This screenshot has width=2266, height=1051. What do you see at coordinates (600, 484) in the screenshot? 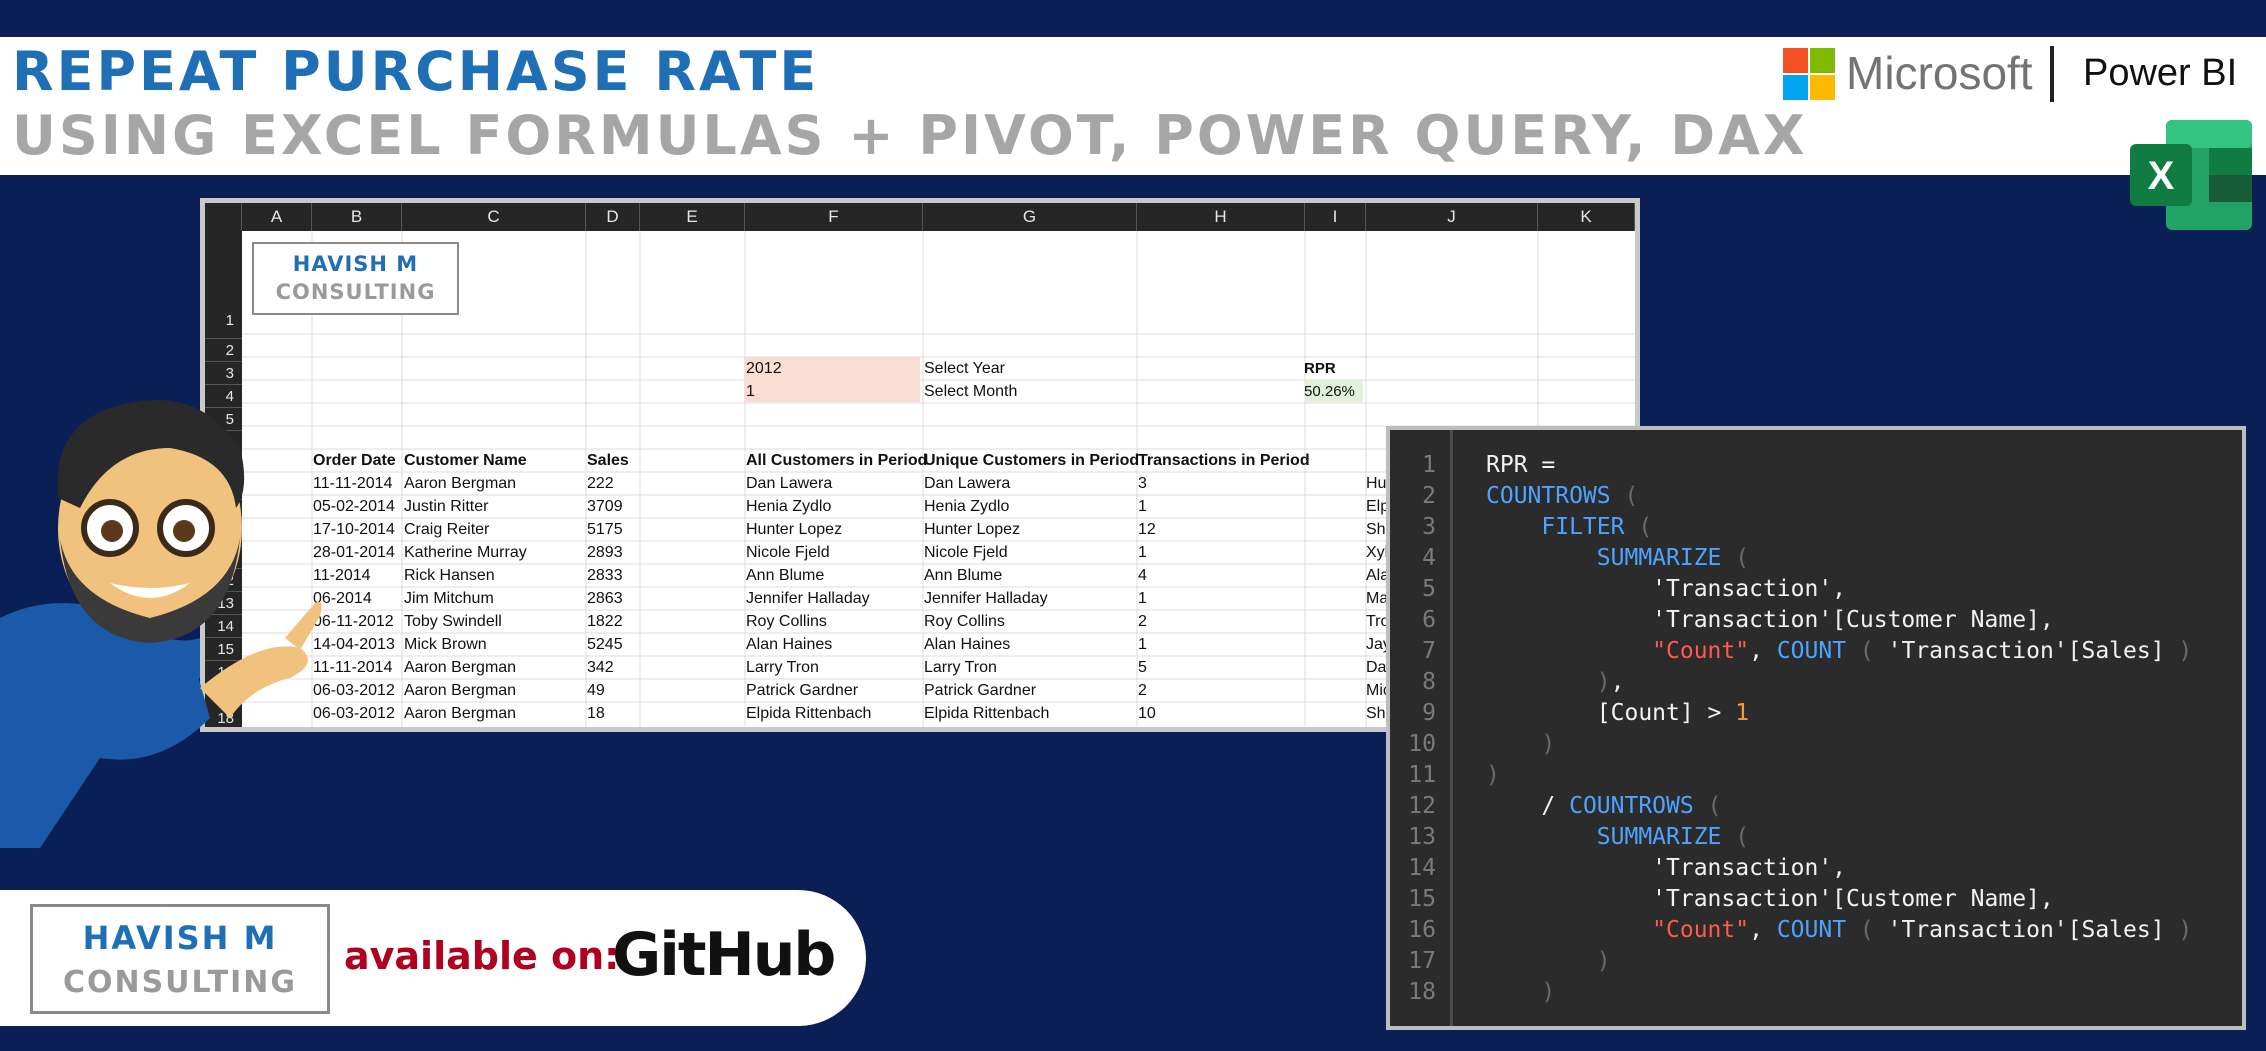
I see `cell-sales: 222` at bounding box center [600, 484].